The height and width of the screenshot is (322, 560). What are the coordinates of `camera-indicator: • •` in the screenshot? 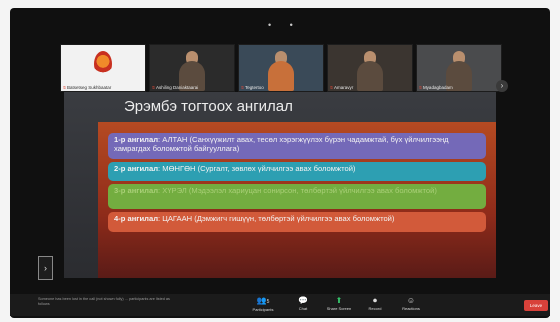 It's located at (284, 25).